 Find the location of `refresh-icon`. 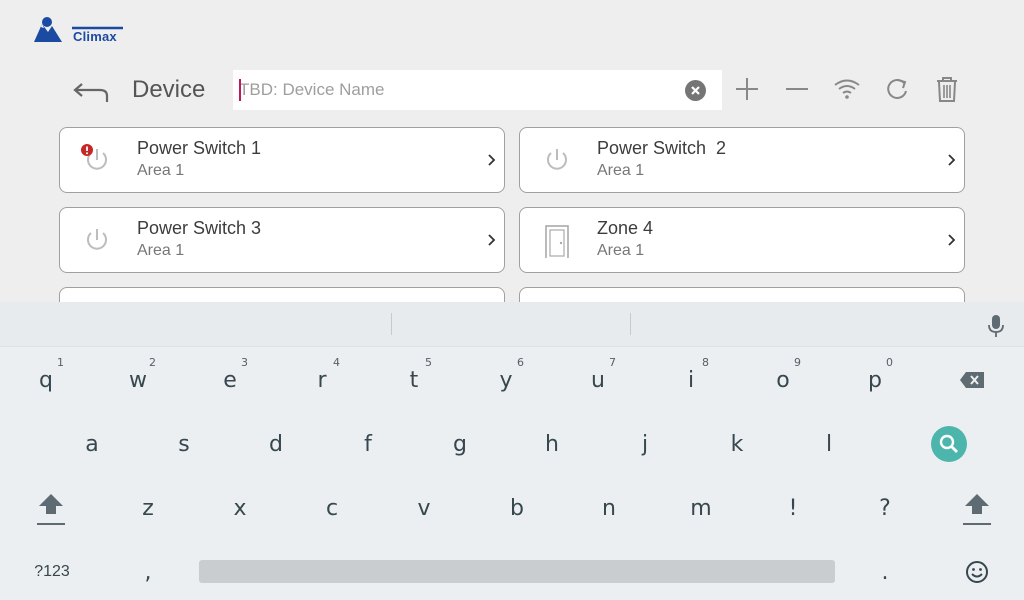

refresh-icon is located at coordinates (897, 89).